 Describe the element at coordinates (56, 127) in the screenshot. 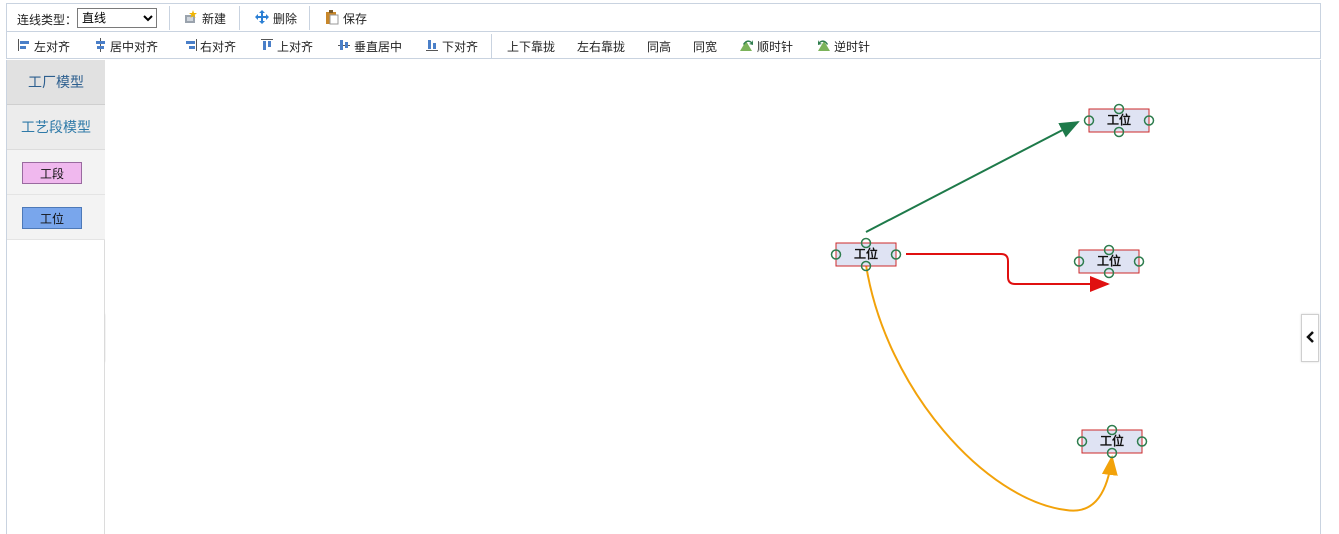

I see `process-model-tab: 工艺段模型` at that location.